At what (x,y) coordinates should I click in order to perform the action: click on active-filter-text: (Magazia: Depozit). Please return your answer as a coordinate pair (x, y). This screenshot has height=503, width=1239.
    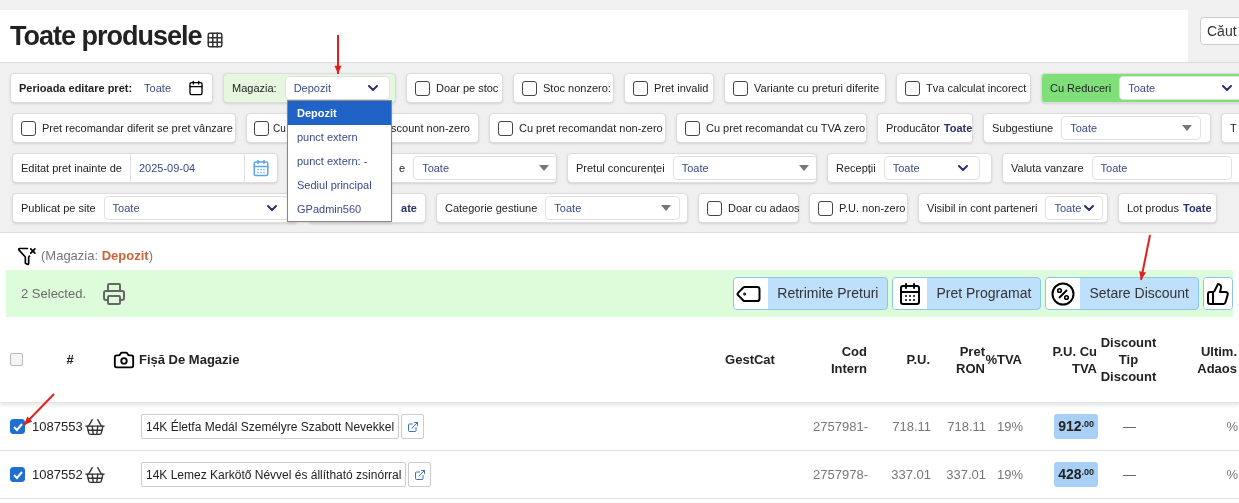
    Looking at the image, I should click on (97, 255).